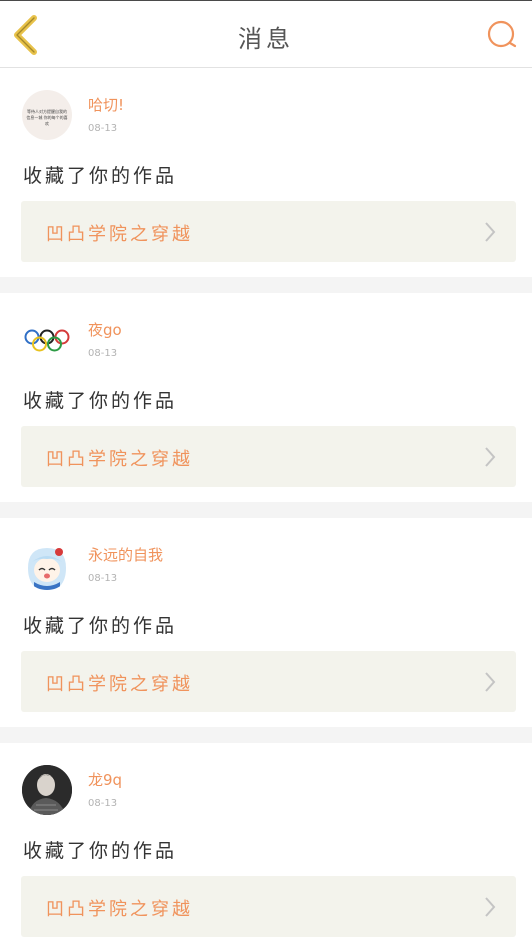 This screenshot has width=532, height=952. I want to click on username: 龙9q, so click(105, 779).